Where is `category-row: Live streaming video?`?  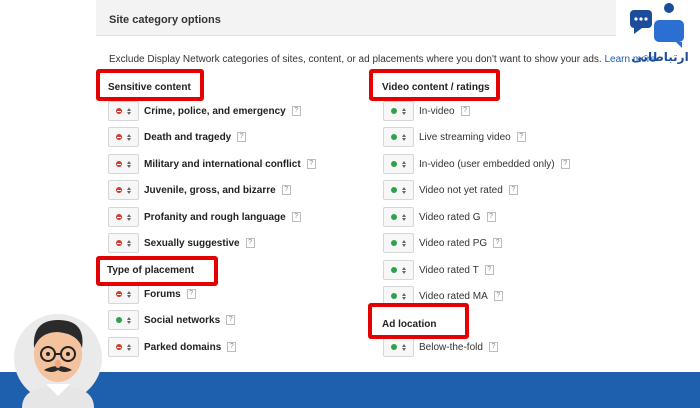
category-row: Live streaming video? is located at coordinates (454, 137).